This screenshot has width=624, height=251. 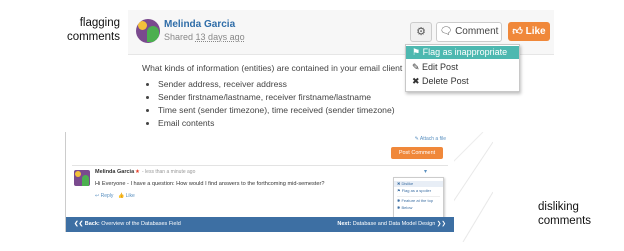 I want to click on thumbs-up-icon: 👍︎, so click(x=517, y=31).